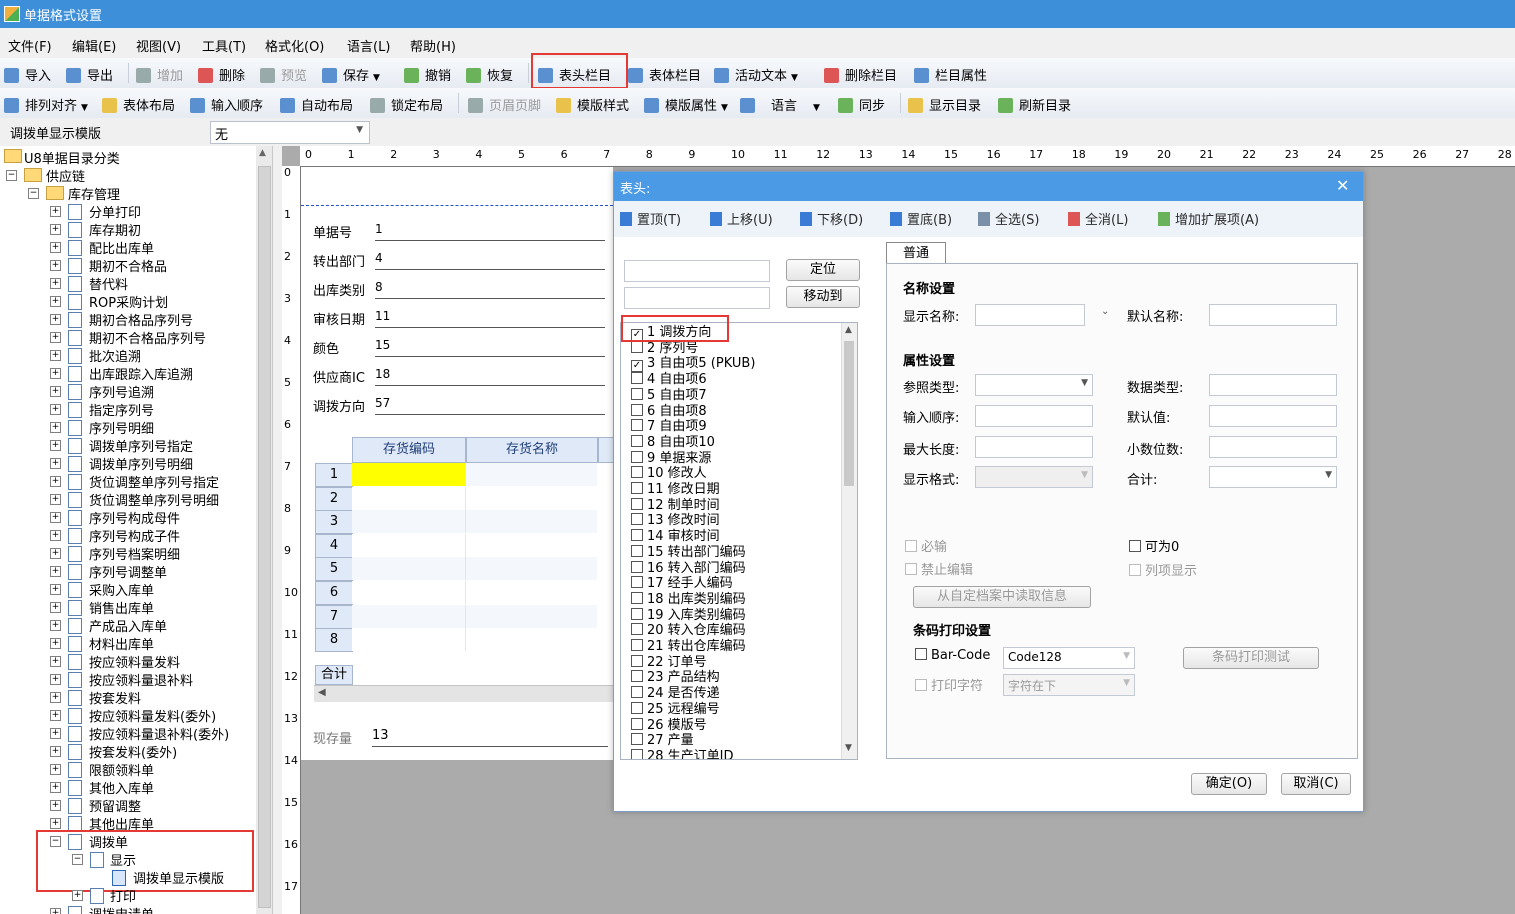 This screenshot has height=914, width=1515. I want to click on grid-row-number: 3, so click(334, 522).